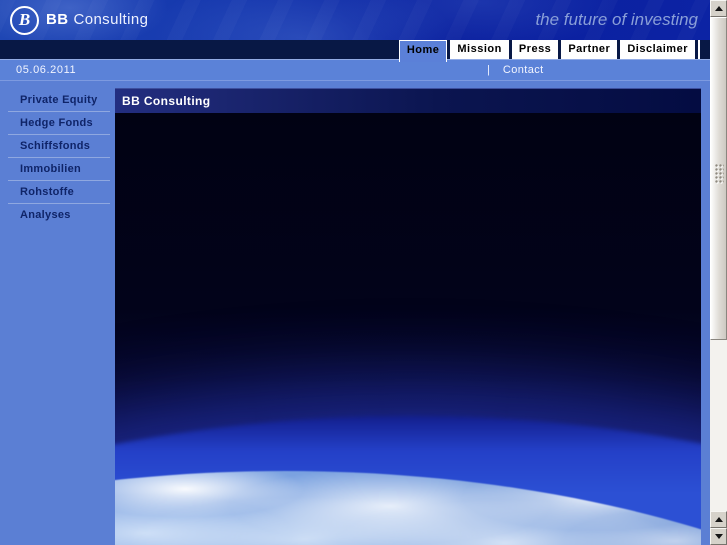  What do you see at coordinates (57, 19) in the screenshot?
I see `brand-bold: BB` at bounding box center [57, 19].